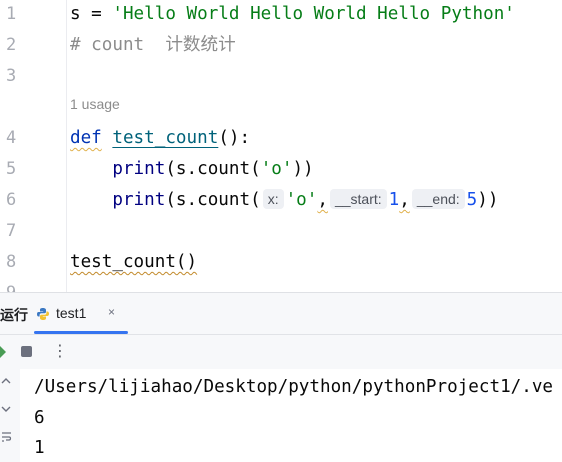  Describe the element at coordinates (313, 14) in the screenshot. I see `string-literal: 'Hello World Hello World Hello Python'` at that location.